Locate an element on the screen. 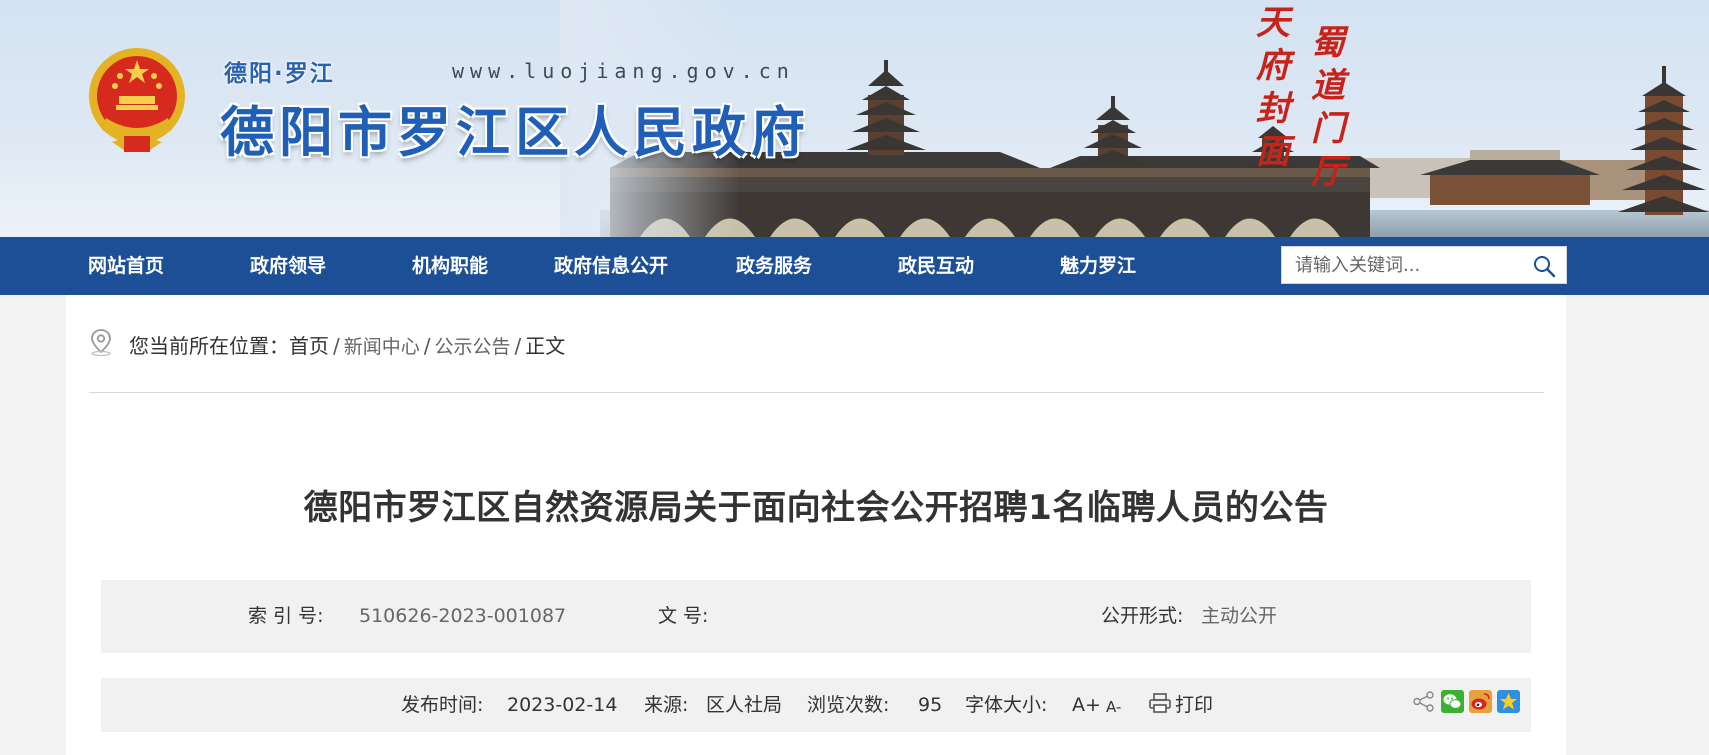  breadcrumb-announcements: 公示公告 is located at coordinates (473, 347).